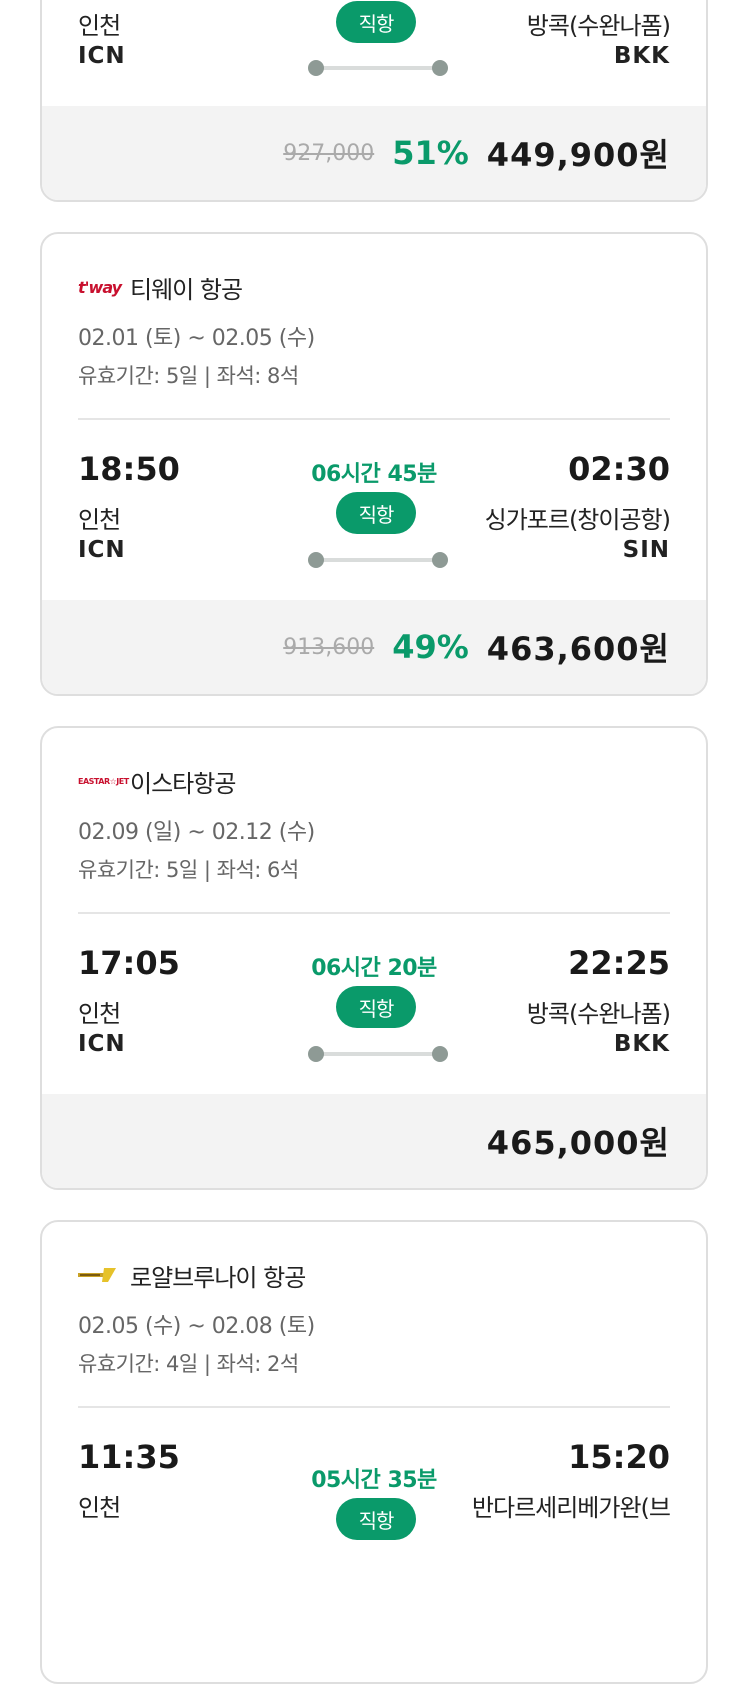  Describe the element at coordinates (430, 647) in the screenshot. I see `discount-rate: 49%` at that location.